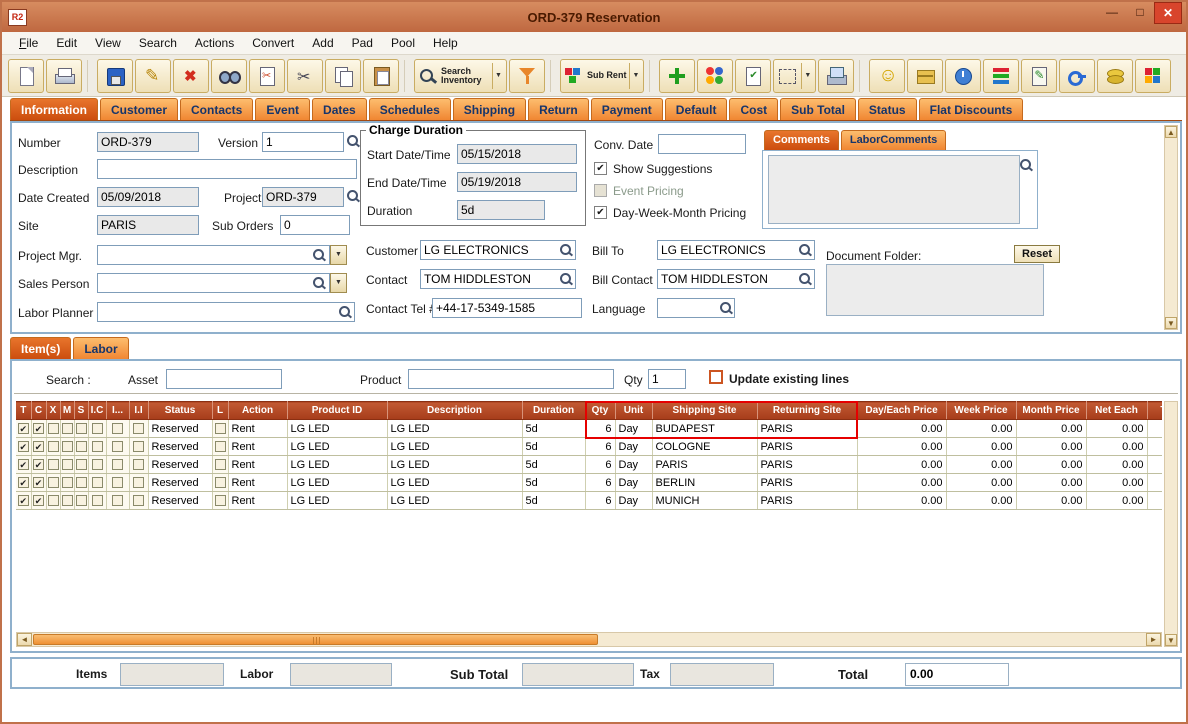 The width and height of the screenshot is (1188, 724). I want to click on conv-date-input, so click(702, 144).